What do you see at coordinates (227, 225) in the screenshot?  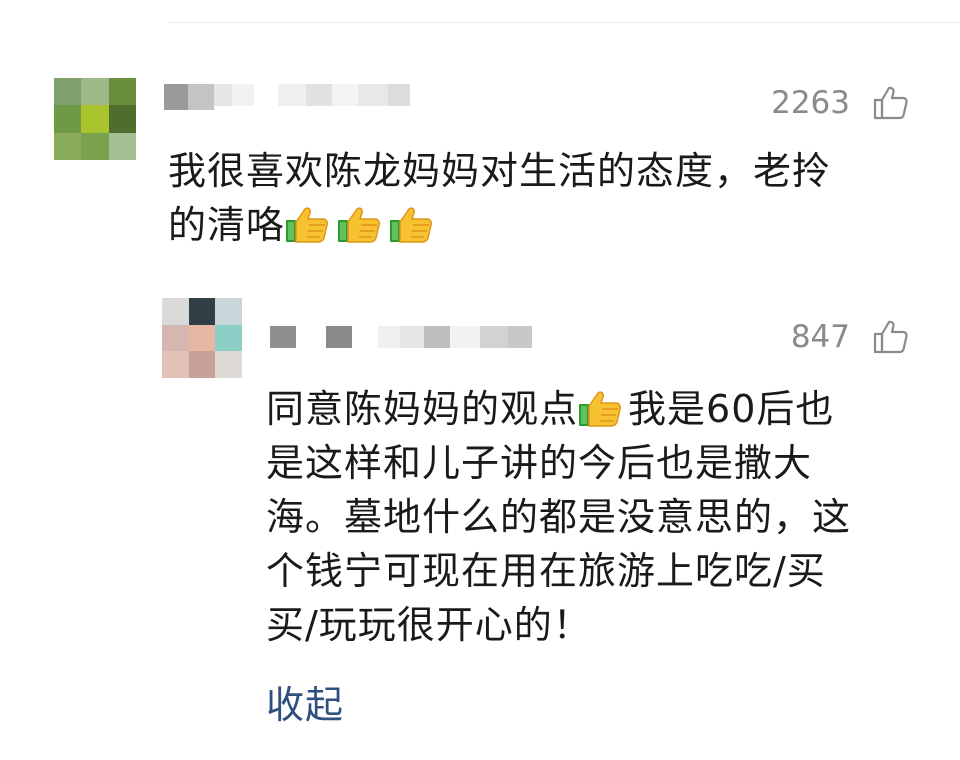 I see `comment-line-text: 的清咯` at bounding box center [227, 225].